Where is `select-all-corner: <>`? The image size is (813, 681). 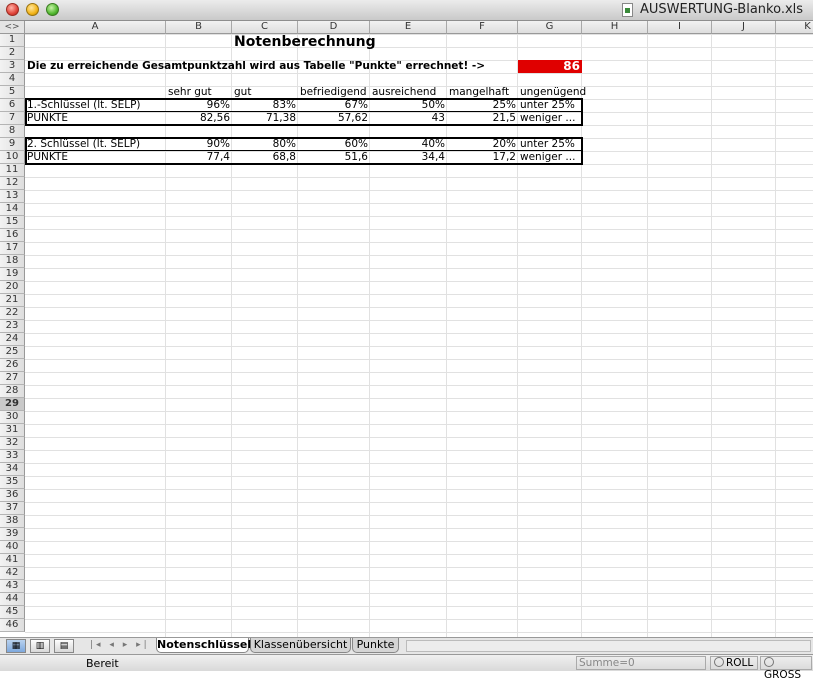
select-all-corner: <> is located at coordinates (12, 27).